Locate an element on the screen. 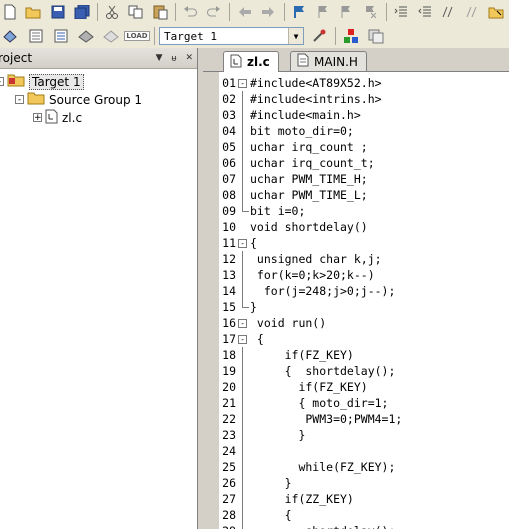  code-text: #include<intrins.h> is located at coordinates (316, 99).